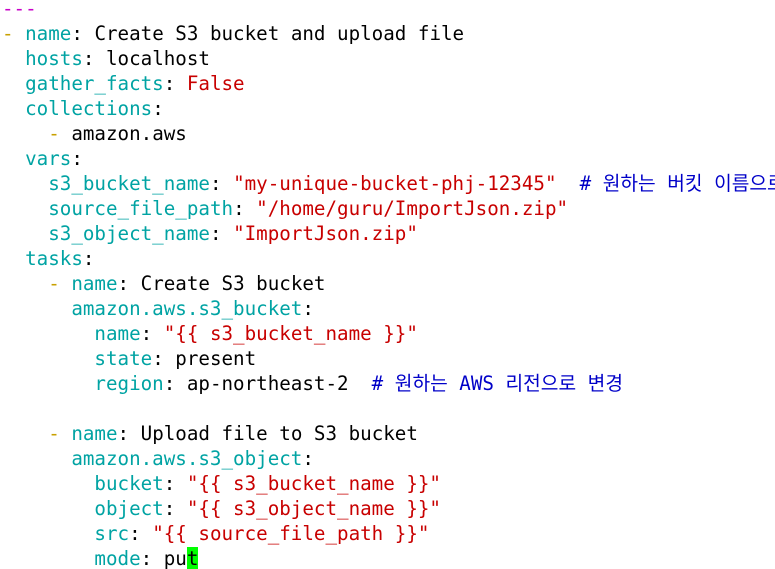 The image size is (775, 569). Describe the element at coordinates (395, 183) in the screenshot. I see `string-value: "my-unique-bucket-phj-12345"` at that location.